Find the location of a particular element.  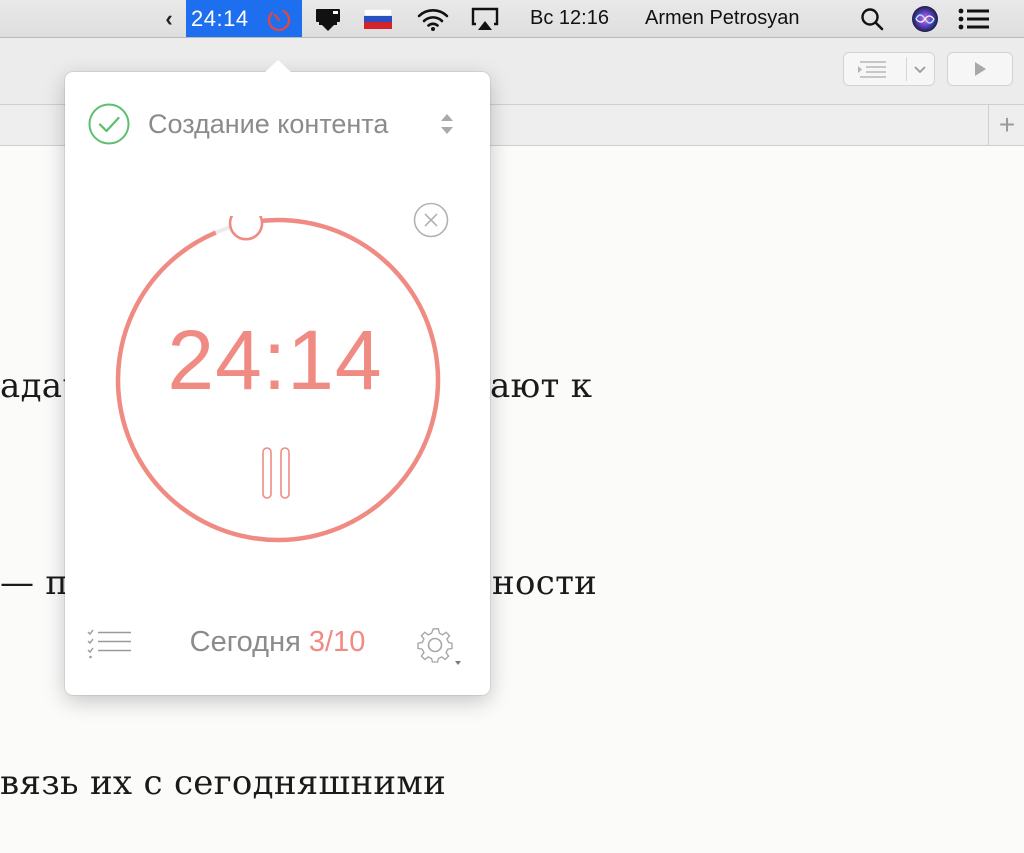

russian-flag-icon is located at coordinates (378, 18).